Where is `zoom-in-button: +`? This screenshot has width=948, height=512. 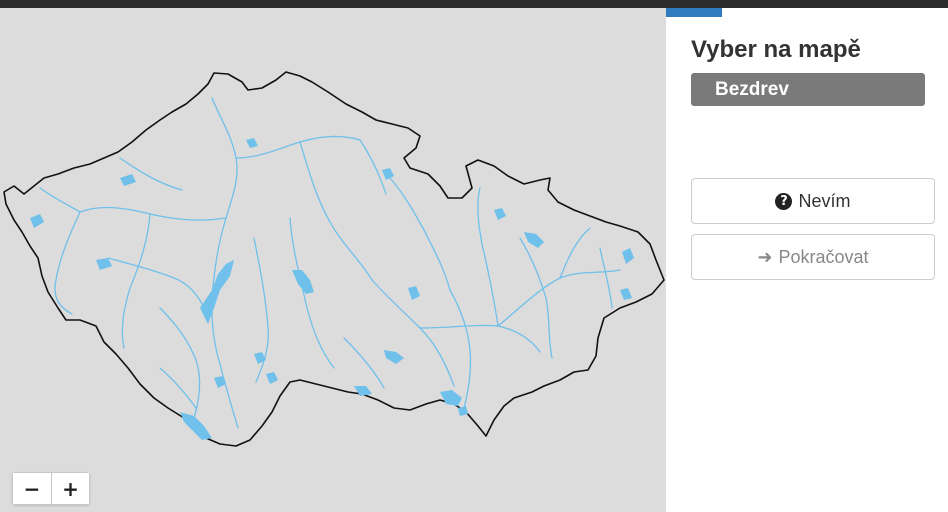 zoom-in-button: + is located at coordinates (70, 488).